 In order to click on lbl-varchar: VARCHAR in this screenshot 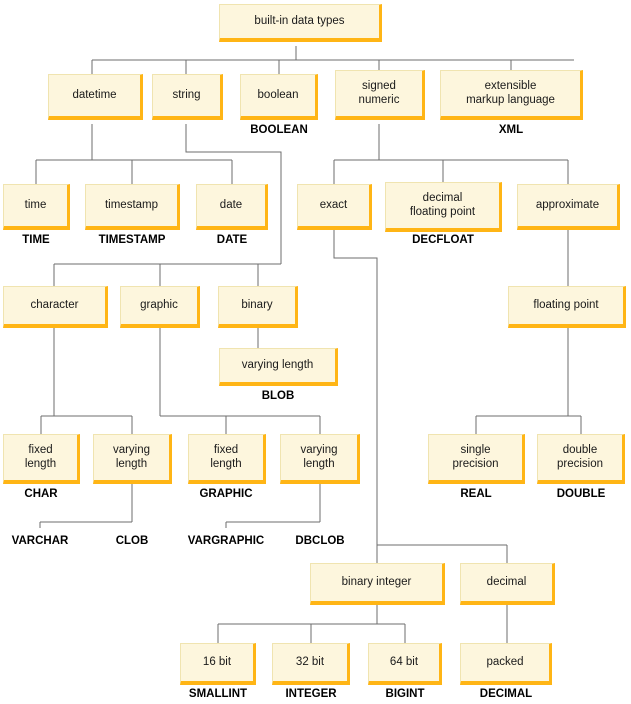, I will do `click(40, 541)`.